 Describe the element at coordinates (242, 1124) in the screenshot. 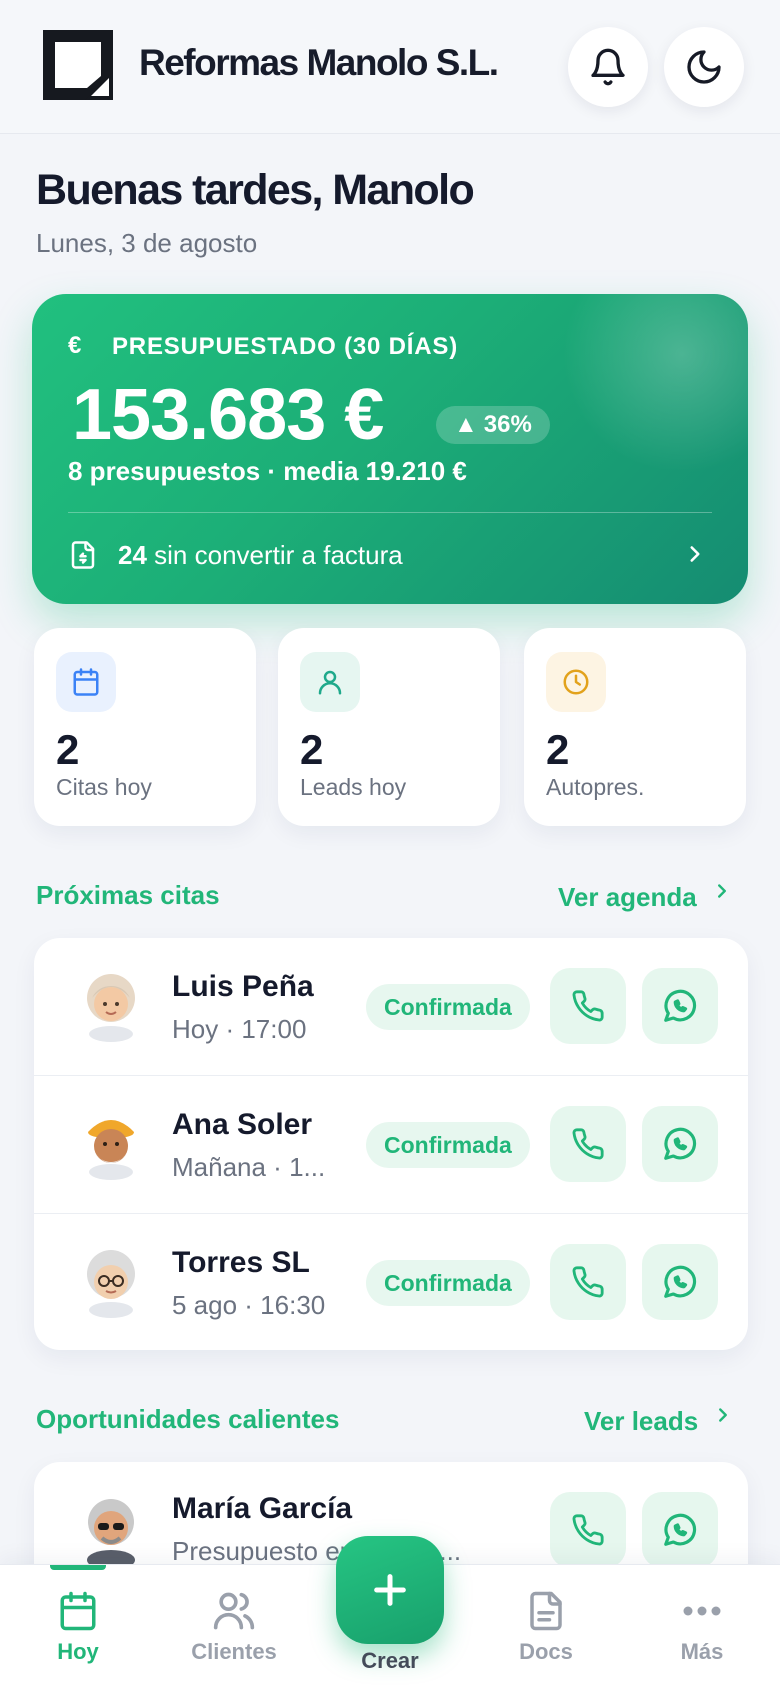

I see `client-name: Ana Soler` at that location.